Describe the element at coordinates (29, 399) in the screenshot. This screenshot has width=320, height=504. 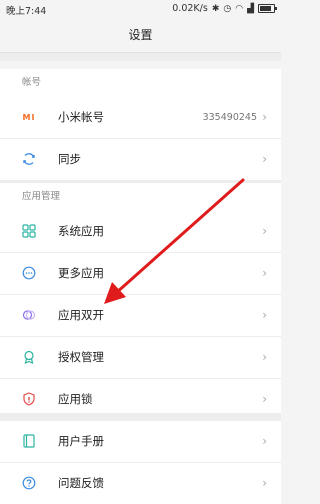
I see `shield-lock-icon` at that location.